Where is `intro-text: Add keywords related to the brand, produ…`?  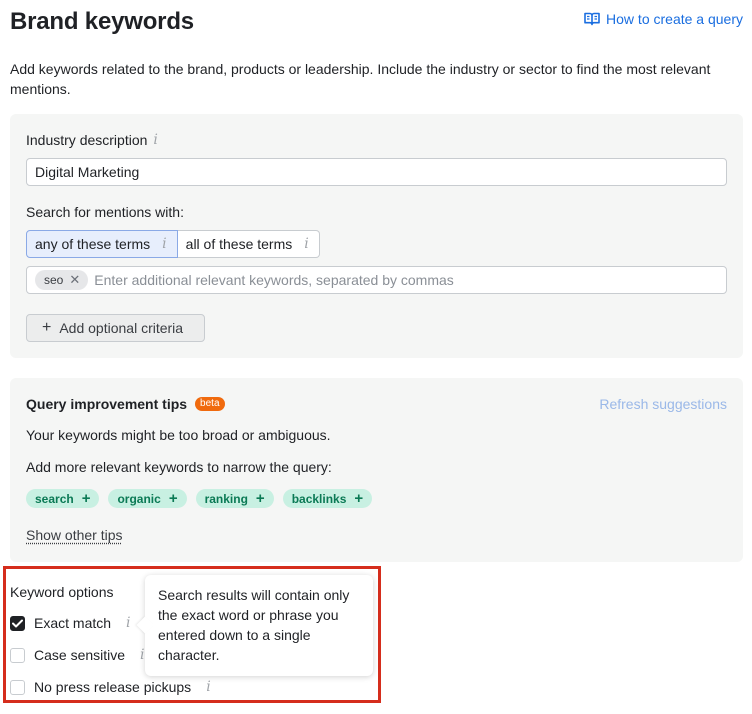 intro-text: Add keywords related to the brand, produ… is located at coordinates (360, 79).